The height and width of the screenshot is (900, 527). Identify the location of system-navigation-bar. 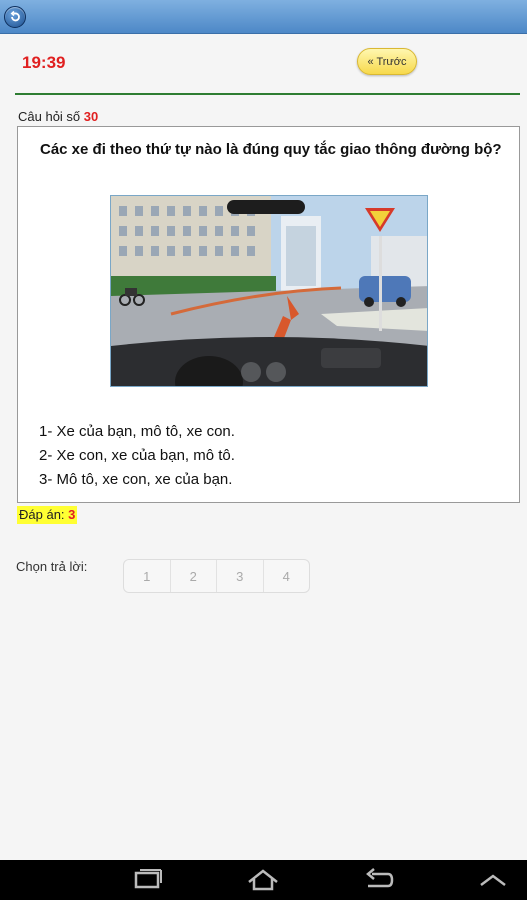
(263, 880).